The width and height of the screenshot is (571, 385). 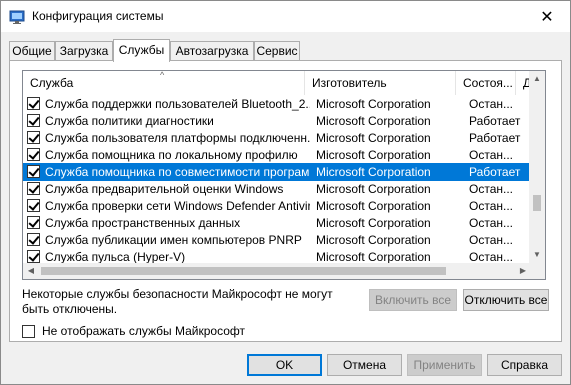 What do you see at coordinates (380, 83) in the screenshot?
I see `column-manufacturer: Изготовитель` at bounding box center [380, 83].